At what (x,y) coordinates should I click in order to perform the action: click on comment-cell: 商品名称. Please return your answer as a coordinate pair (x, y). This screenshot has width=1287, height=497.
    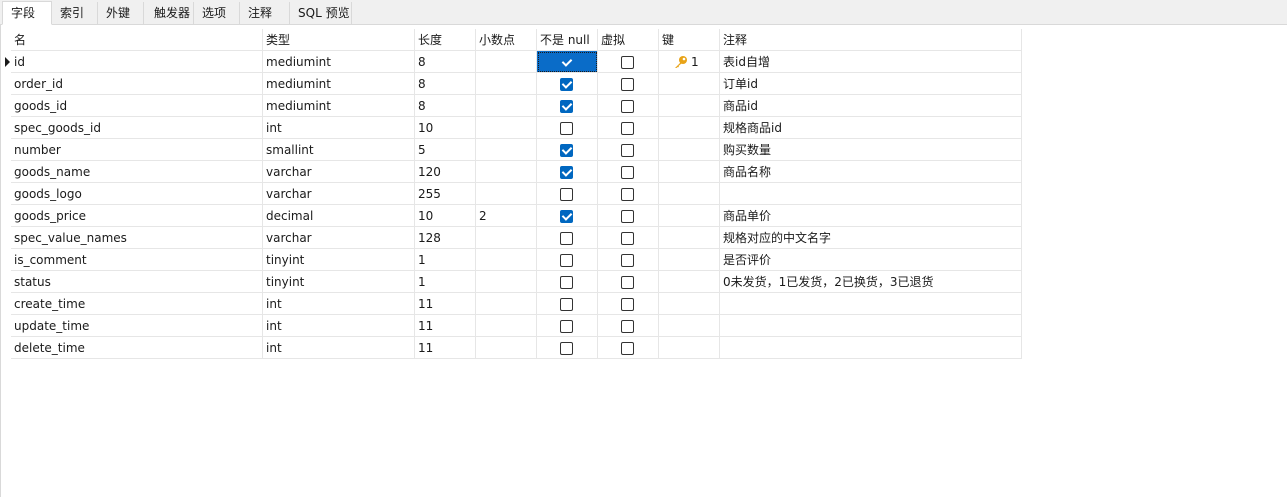
    Looking at the image, I should click on (871, 172).